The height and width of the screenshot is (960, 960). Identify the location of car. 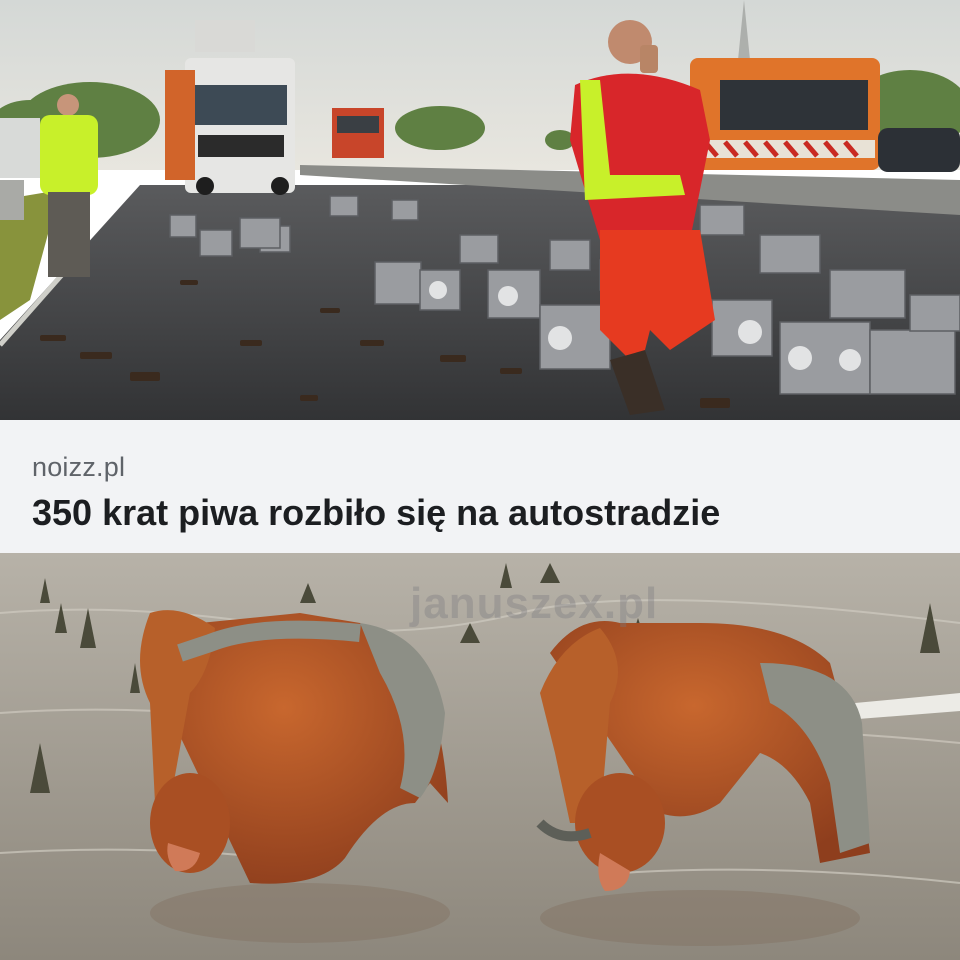
(919, 150).